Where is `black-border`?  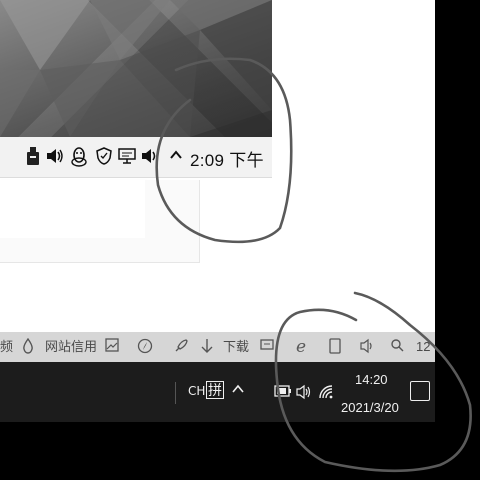 black-border is located at coordinates (457, 240).